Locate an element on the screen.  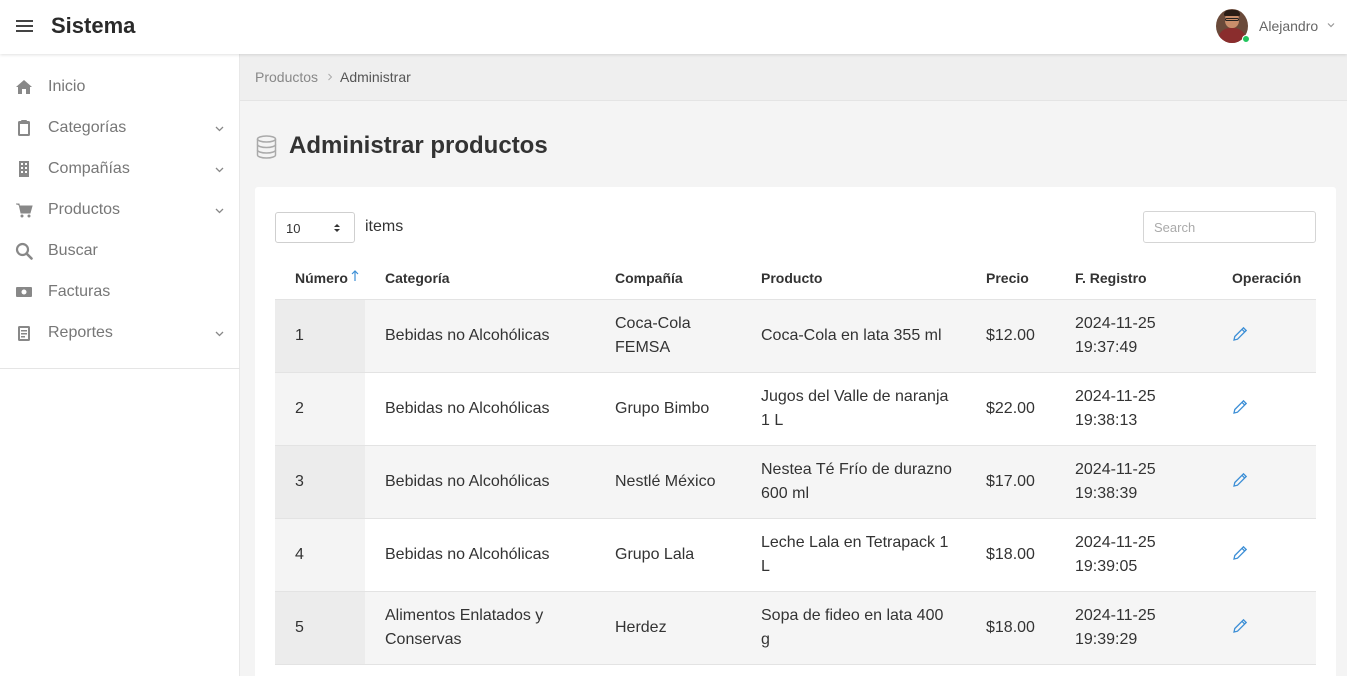
cell-numero: 3 is located at coordinates (299, 481).